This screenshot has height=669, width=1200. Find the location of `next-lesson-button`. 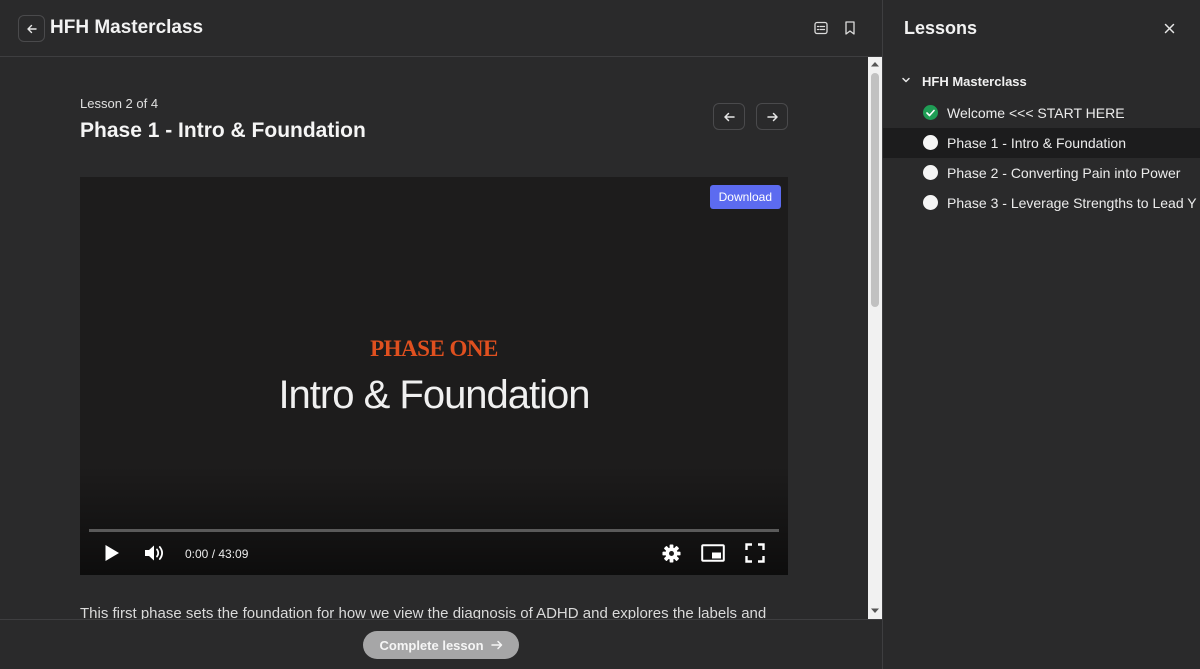

next-lesson-button is located at coordinates (772, 116).